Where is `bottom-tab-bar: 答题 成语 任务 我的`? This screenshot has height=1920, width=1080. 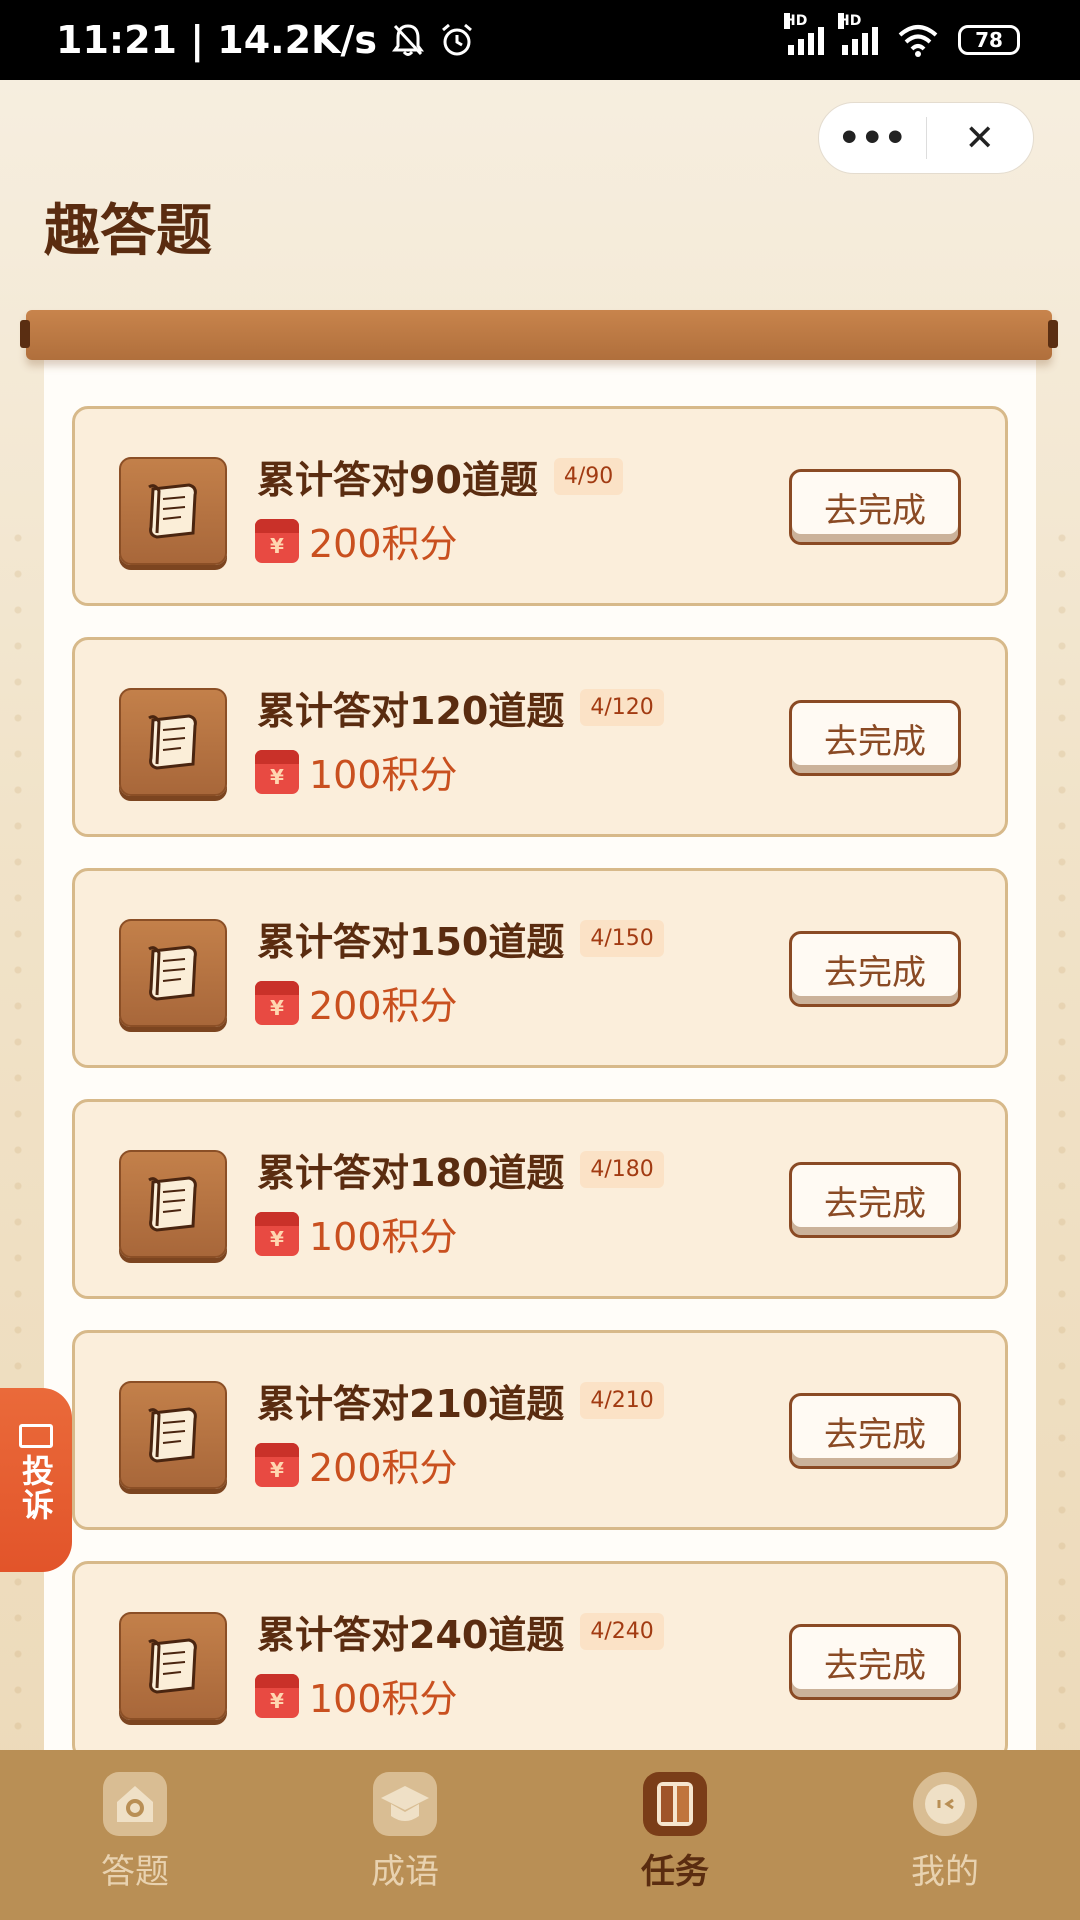 bottom-tab-bar: 答题 成语 任务 我的 is located at coordinates (540, 1835).